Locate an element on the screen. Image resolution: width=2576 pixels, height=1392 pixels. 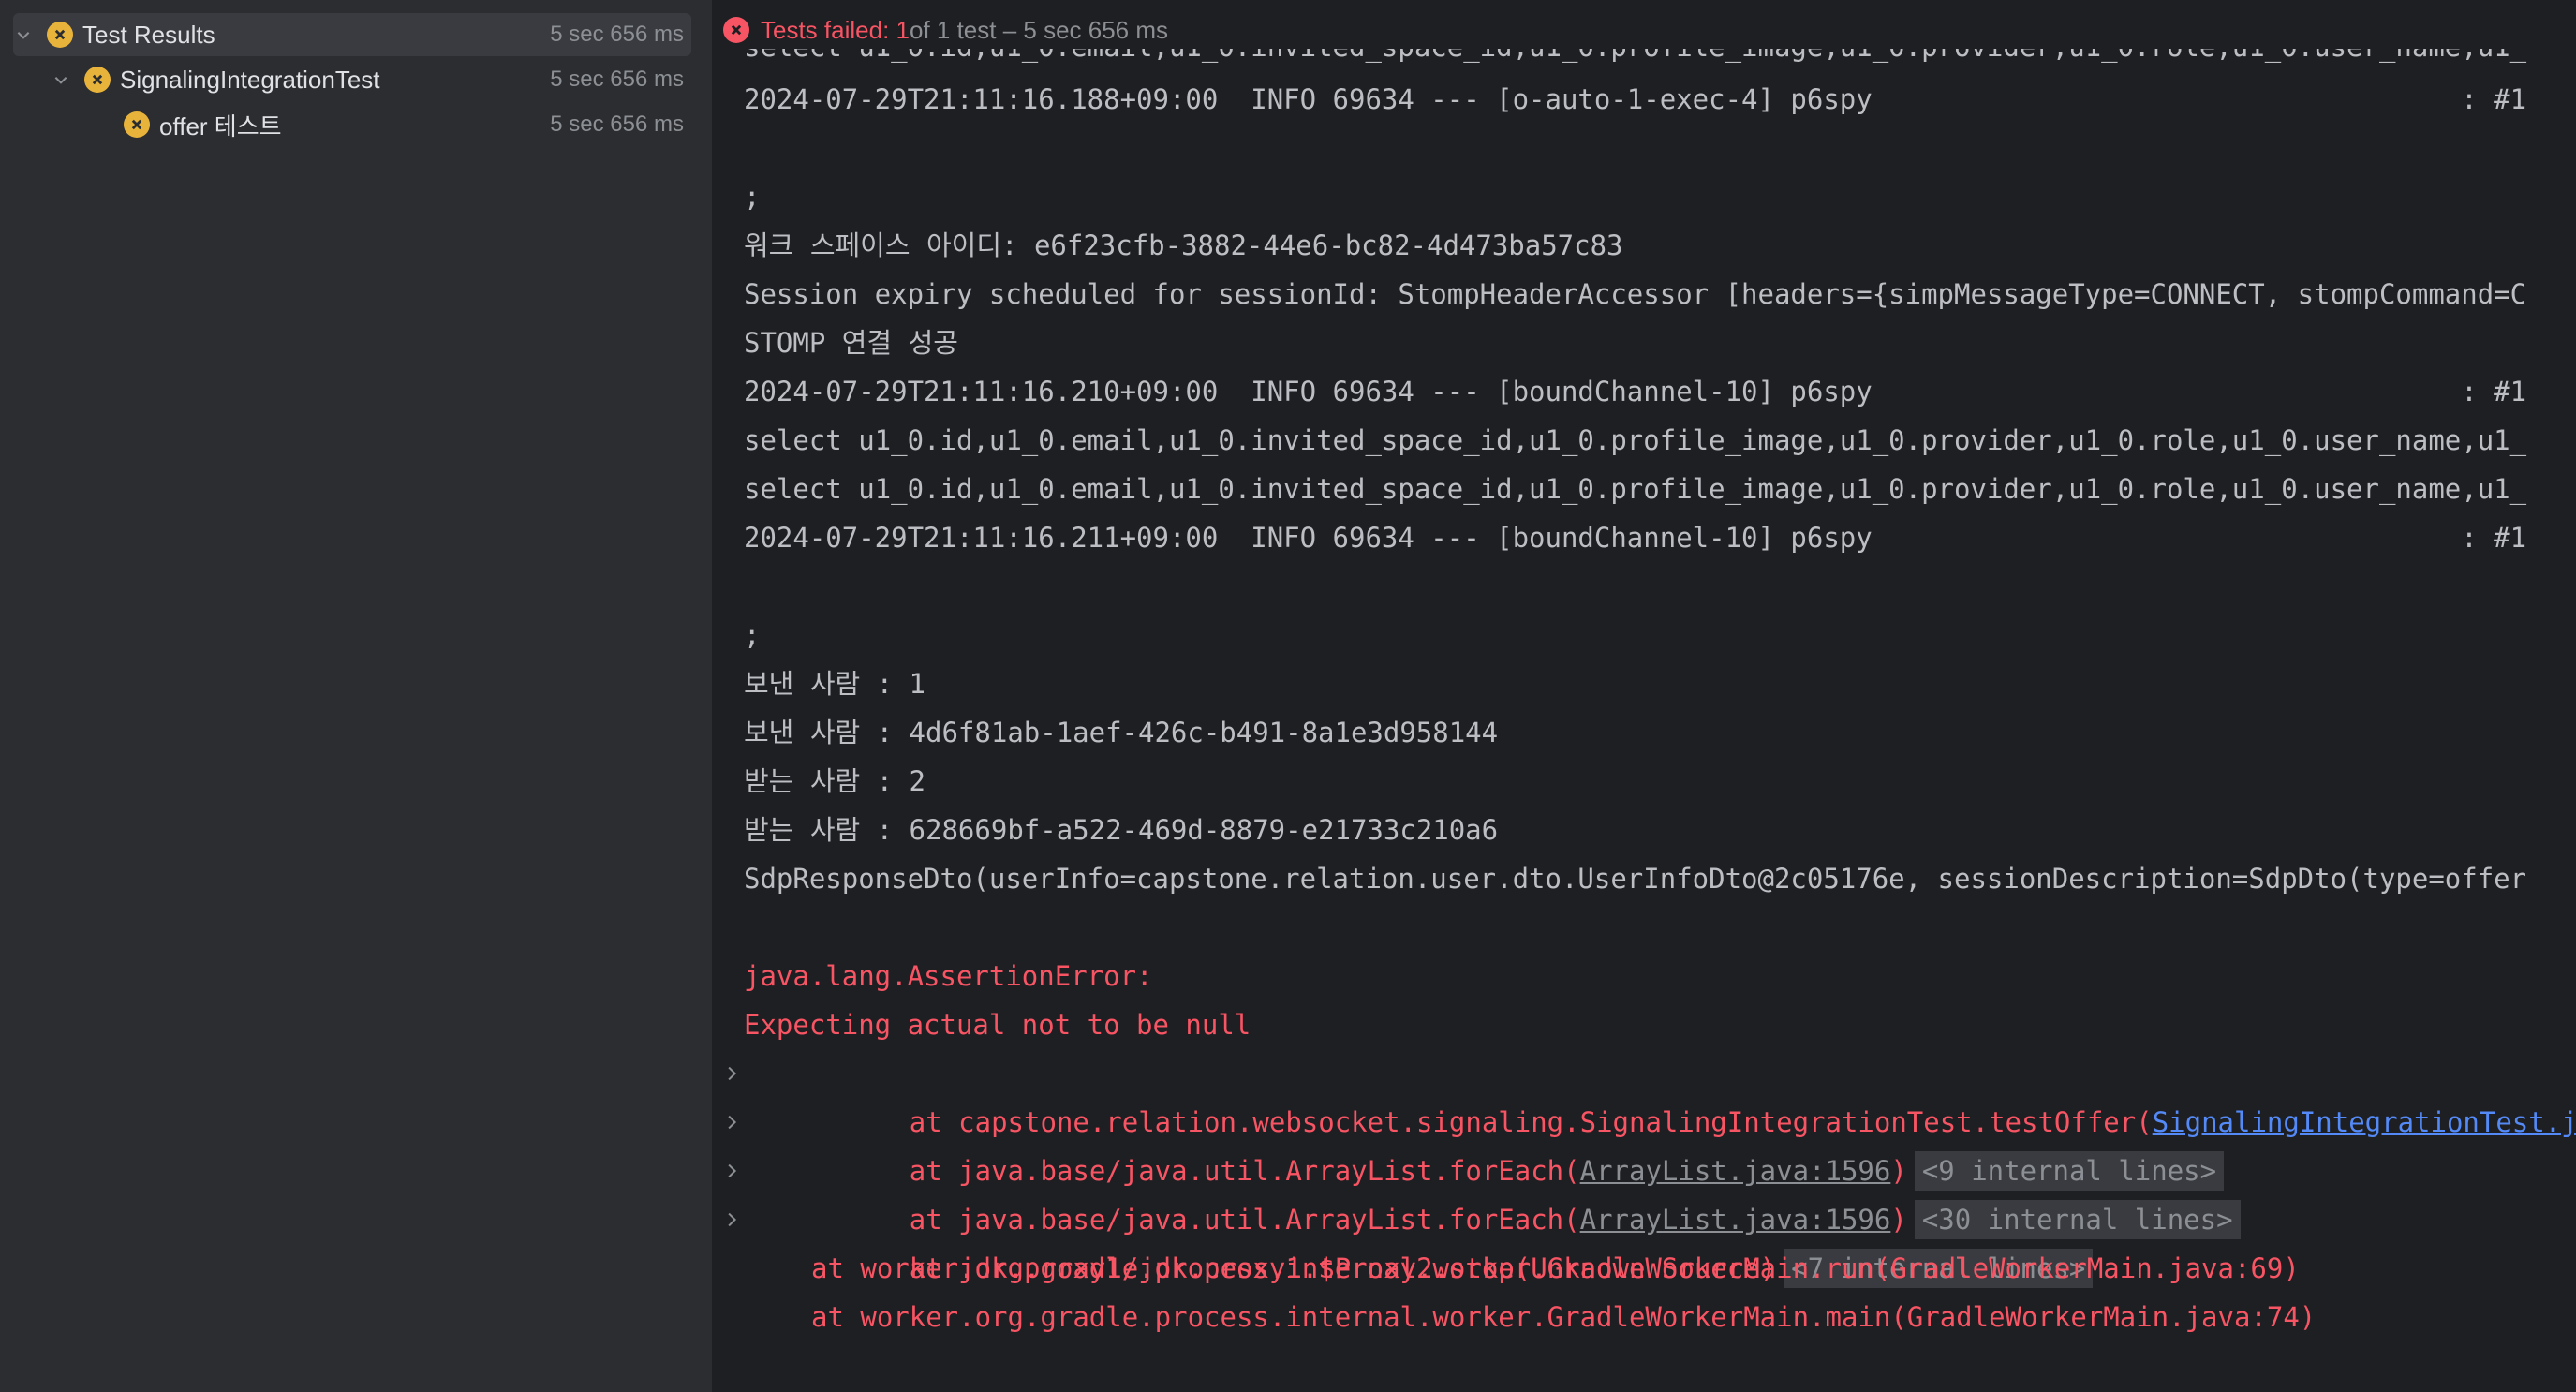
tree-item-offer-test: offer 테스트 5 sec 656 ms is located at coordinates (352, 124).